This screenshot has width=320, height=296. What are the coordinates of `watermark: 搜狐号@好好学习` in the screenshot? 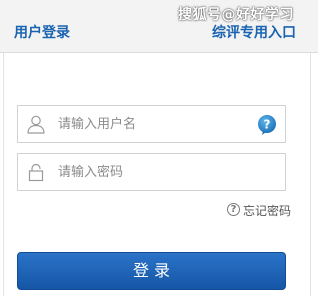 It's located at (236, 15).